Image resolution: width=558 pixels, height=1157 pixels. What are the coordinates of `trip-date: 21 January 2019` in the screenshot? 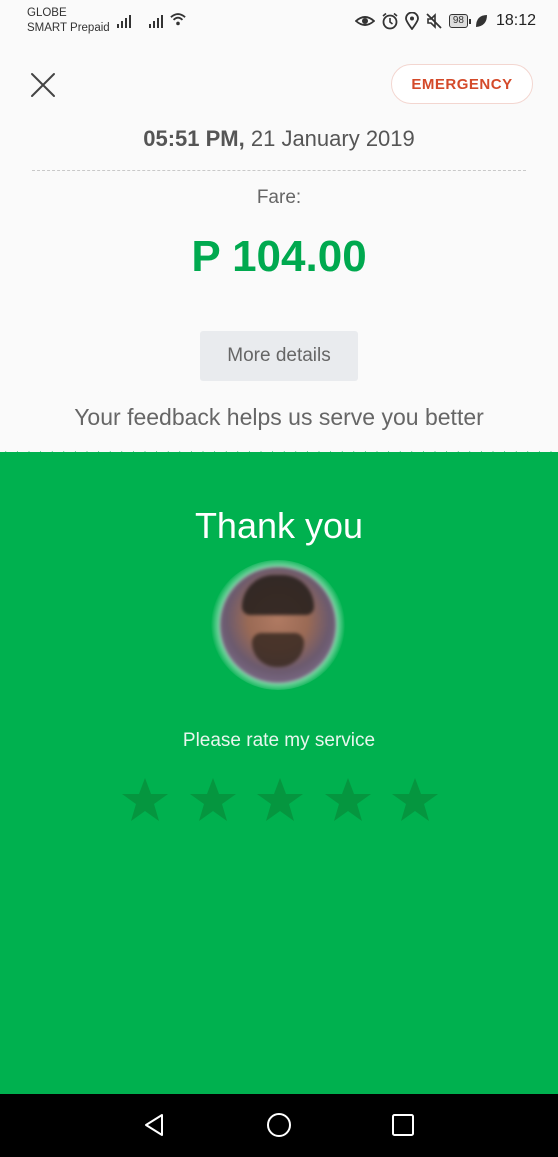 It's located at (332, 138).